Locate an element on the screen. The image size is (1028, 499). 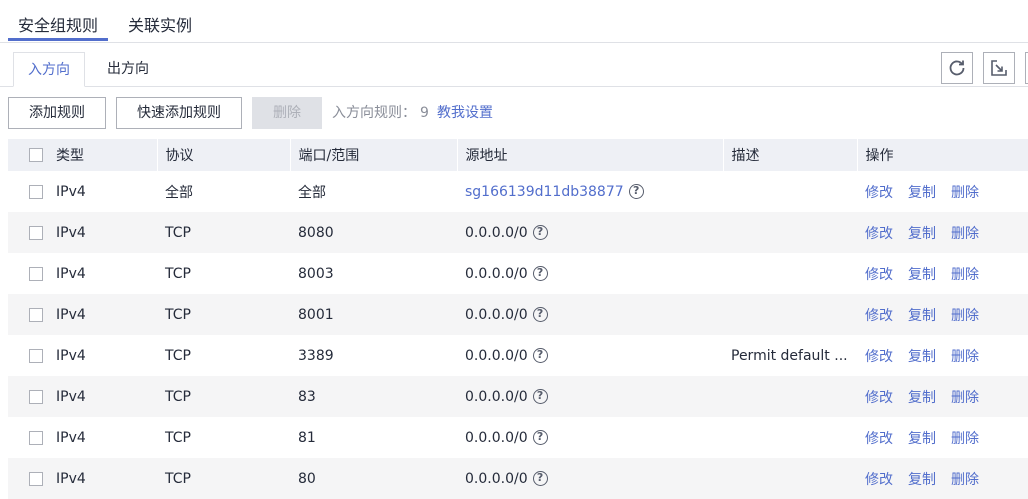
table-header: 类型 协议 端口/范围 源地址 描述 操作 is located at coordinates (518, 155).